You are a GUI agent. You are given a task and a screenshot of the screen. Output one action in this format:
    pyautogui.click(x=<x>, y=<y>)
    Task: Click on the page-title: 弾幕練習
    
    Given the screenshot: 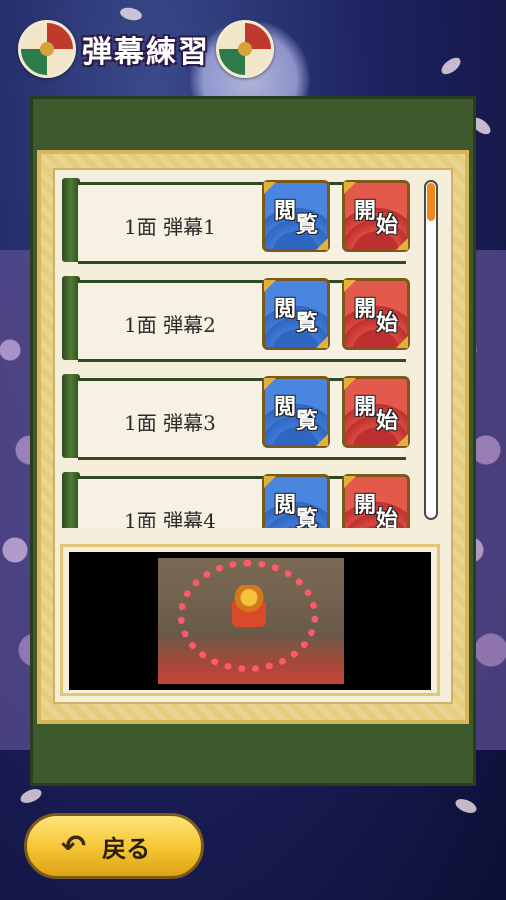 What is the action you would take?
    pyautogui.click(x=146, y=52)
    